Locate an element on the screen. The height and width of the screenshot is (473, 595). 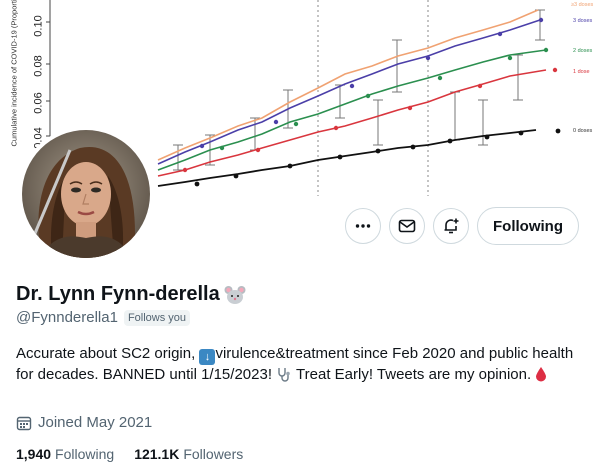
bio-text-3: Treat Early! Tweets are my opinion. is located at coordinates (414, 374).